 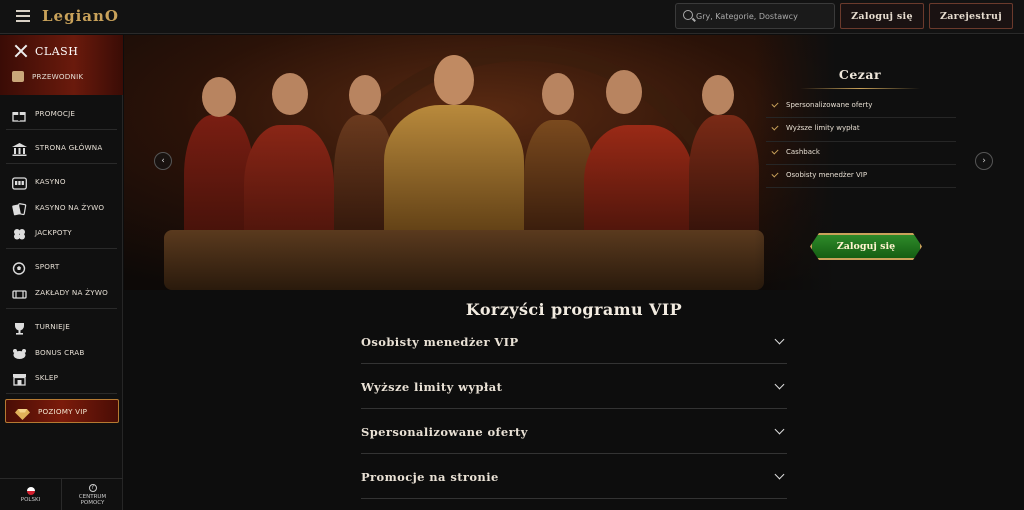 I want to click on clash-title: CLASH, so click(x=57, y=51).